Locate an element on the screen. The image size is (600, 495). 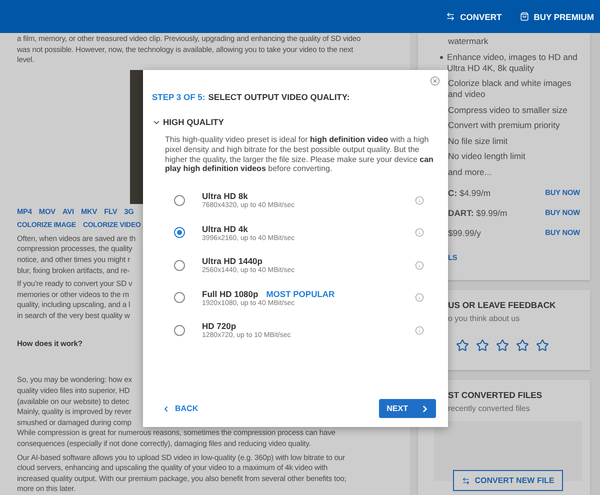
bullet-icon is located at coordinates (441, 57).